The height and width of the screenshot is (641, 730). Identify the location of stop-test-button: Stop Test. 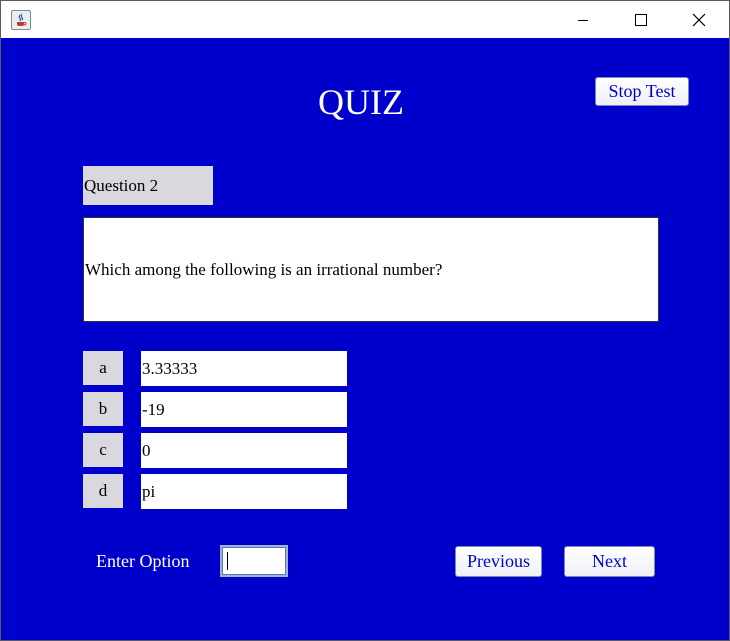
(642, 91).